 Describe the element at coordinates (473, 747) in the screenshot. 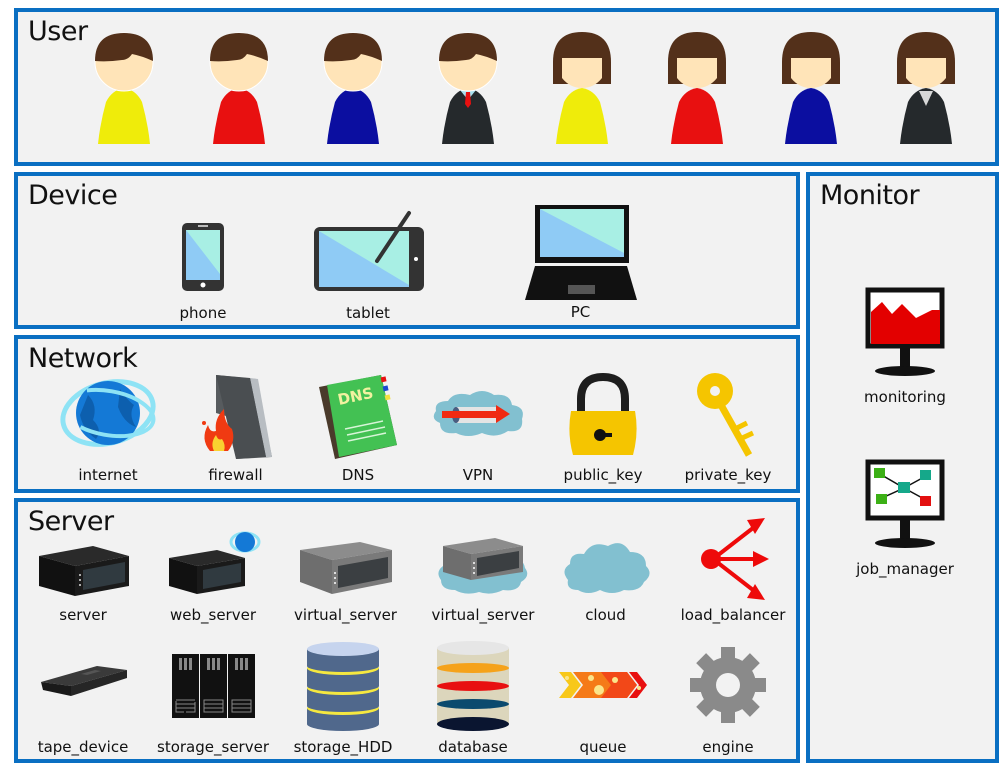

I see `server-label: database` at that location.